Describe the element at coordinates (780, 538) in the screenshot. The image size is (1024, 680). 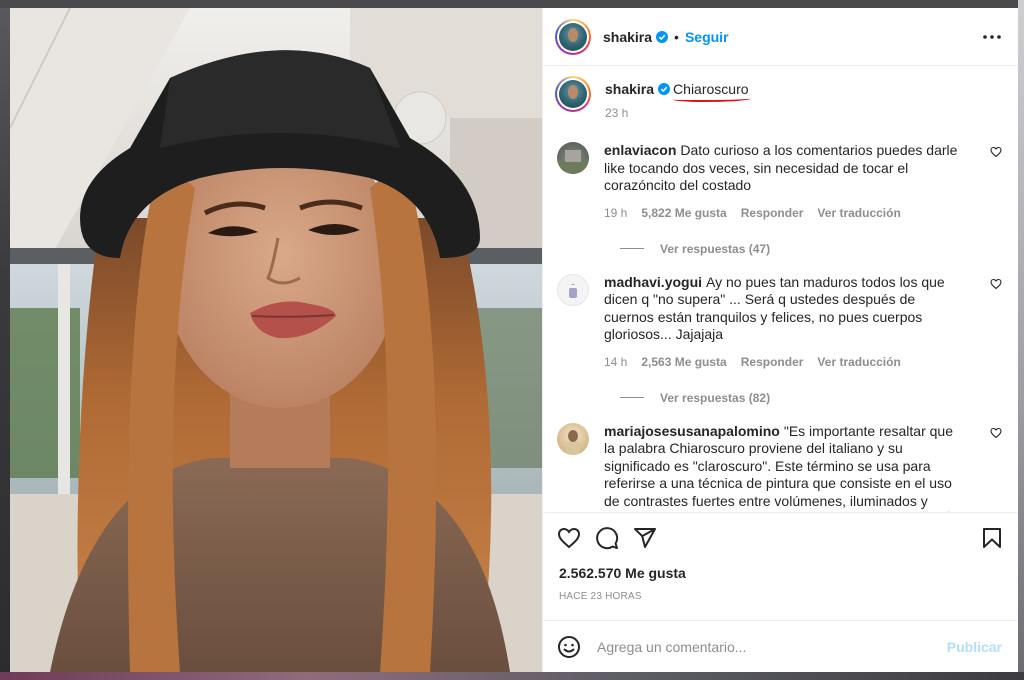
I see `post-actions-bar` at that location.